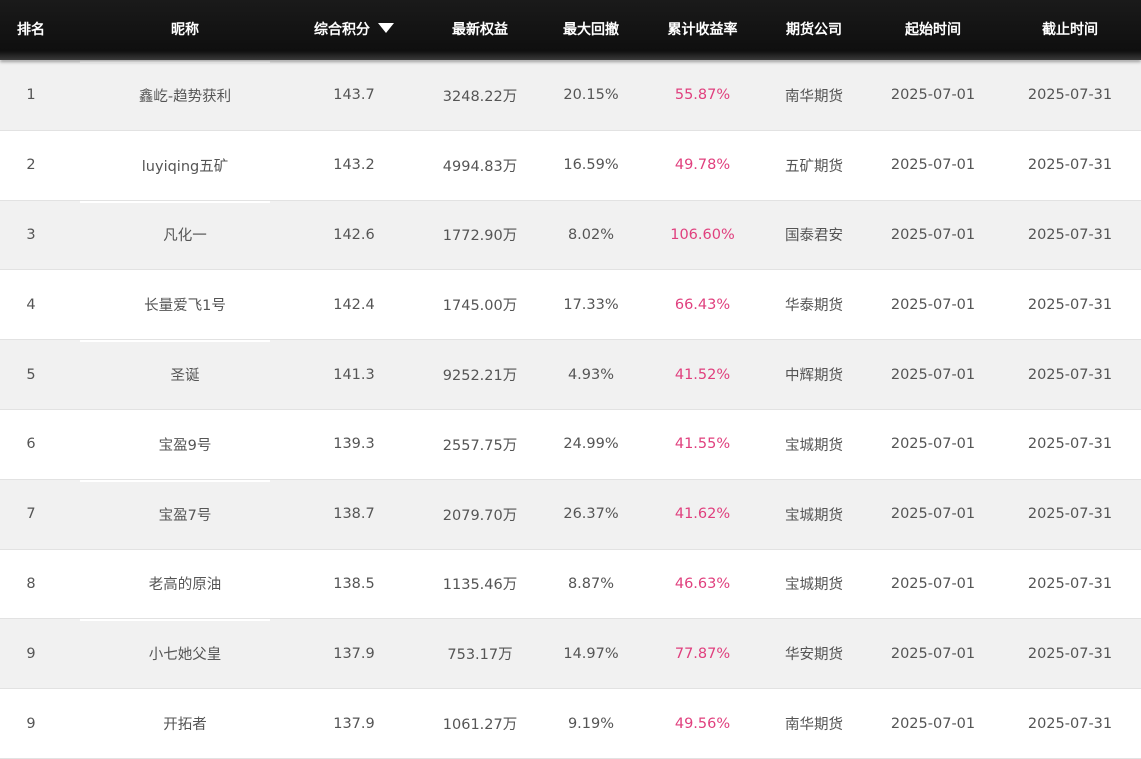  I want to click on return-cell: 77.87%, so click(702, 653).